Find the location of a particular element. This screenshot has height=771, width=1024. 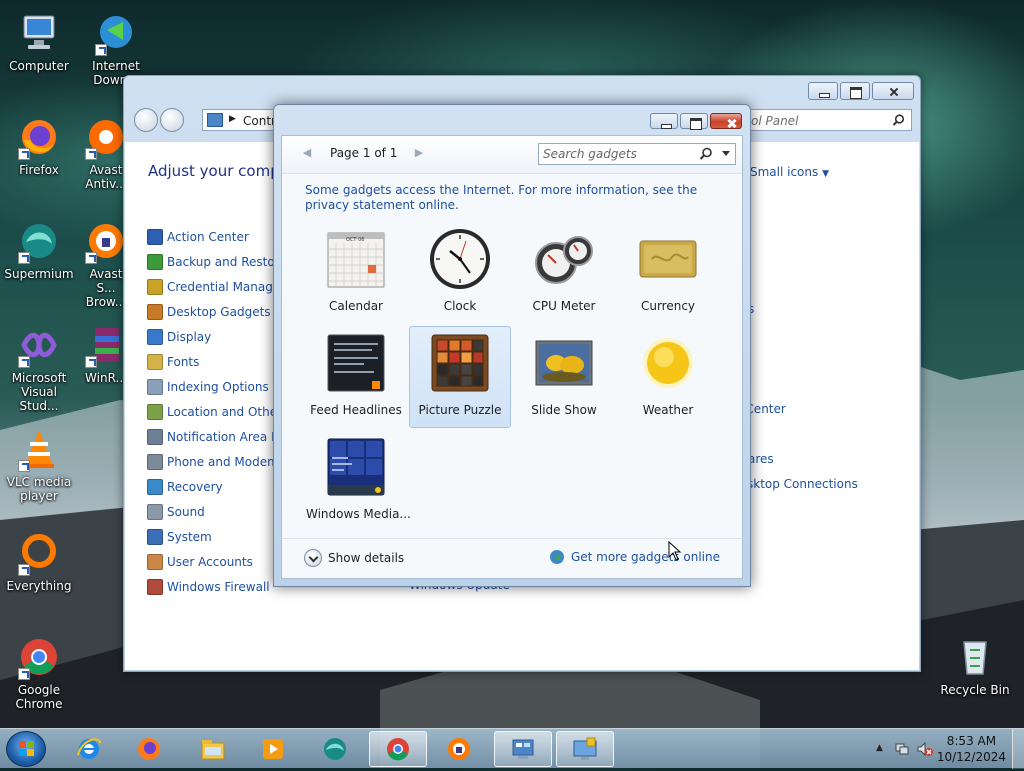

gadget-cpu-meter: CPU Meter is located at coordinates (564, 273).